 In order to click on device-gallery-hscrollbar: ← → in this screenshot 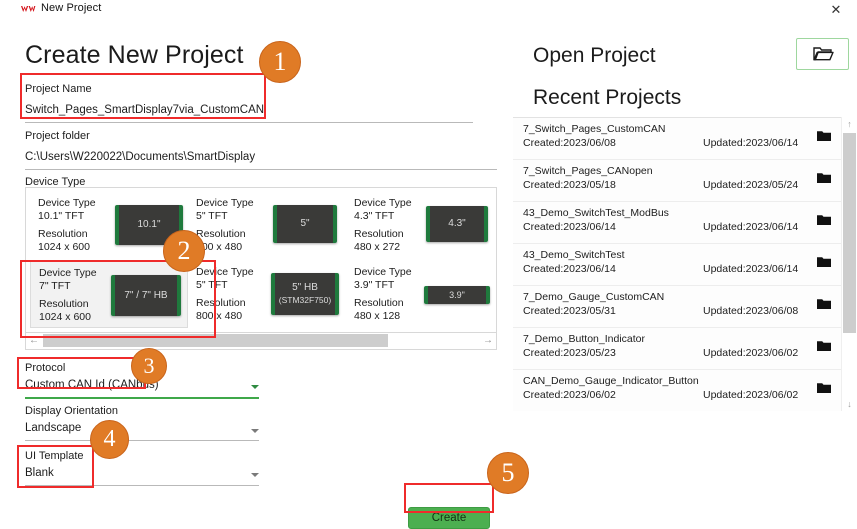, I will do `click(261, 341)`.